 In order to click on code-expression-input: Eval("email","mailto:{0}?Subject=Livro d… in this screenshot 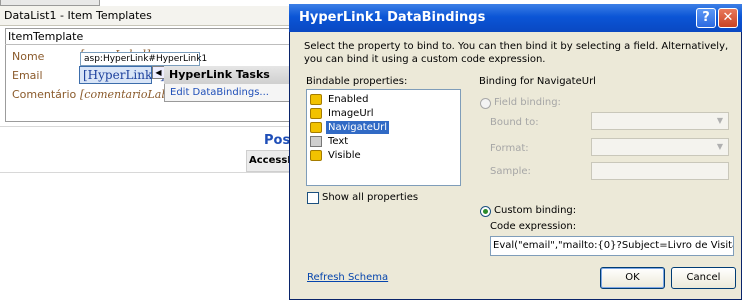, I will do `click(612, 246)`.